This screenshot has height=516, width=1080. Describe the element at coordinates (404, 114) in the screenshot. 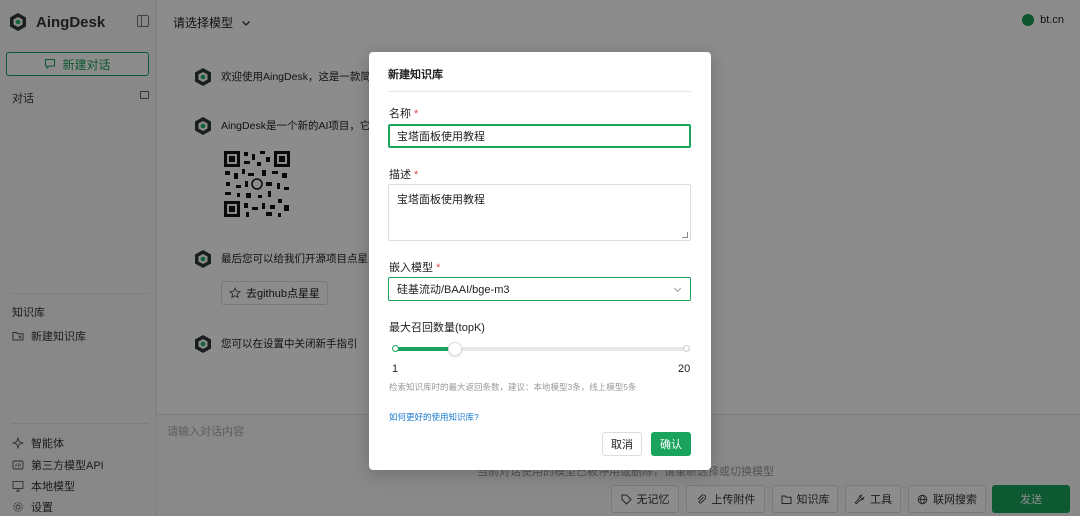

I see `name-label: 名称 *` at that location.